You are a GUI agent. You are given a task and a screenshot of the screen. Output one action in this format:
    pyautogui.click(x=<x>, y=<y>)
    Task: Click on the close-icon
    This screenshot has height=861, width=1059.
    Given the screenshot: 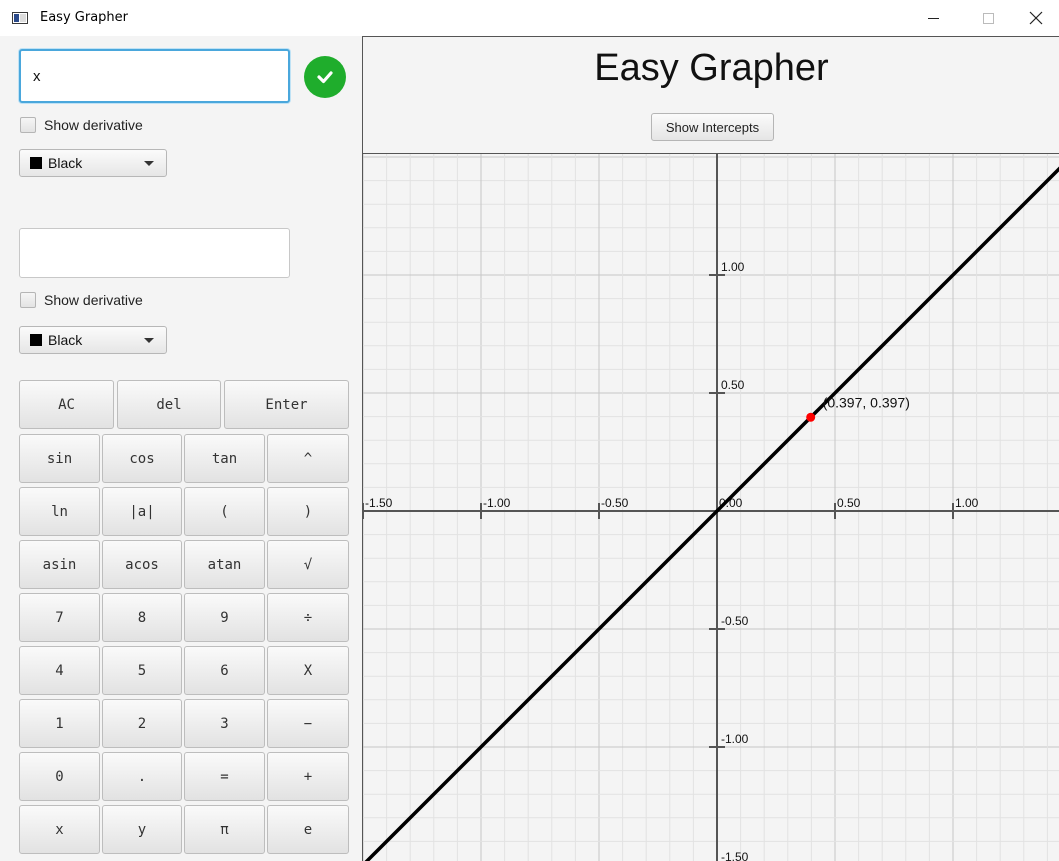 What is the action you would take?
    pyautogui.click(x=1036, y=18)
    